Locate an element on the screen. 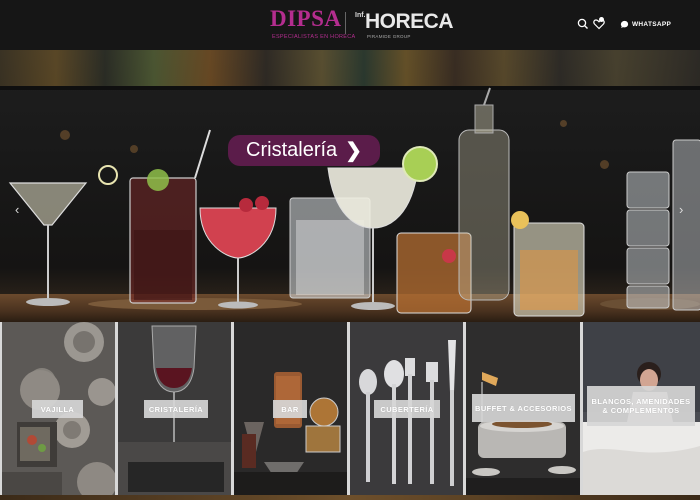 Image resolution: width=700 pixels, height=500 pixels. category-label-text: VAJILLA is located at coordinates (57, 409).